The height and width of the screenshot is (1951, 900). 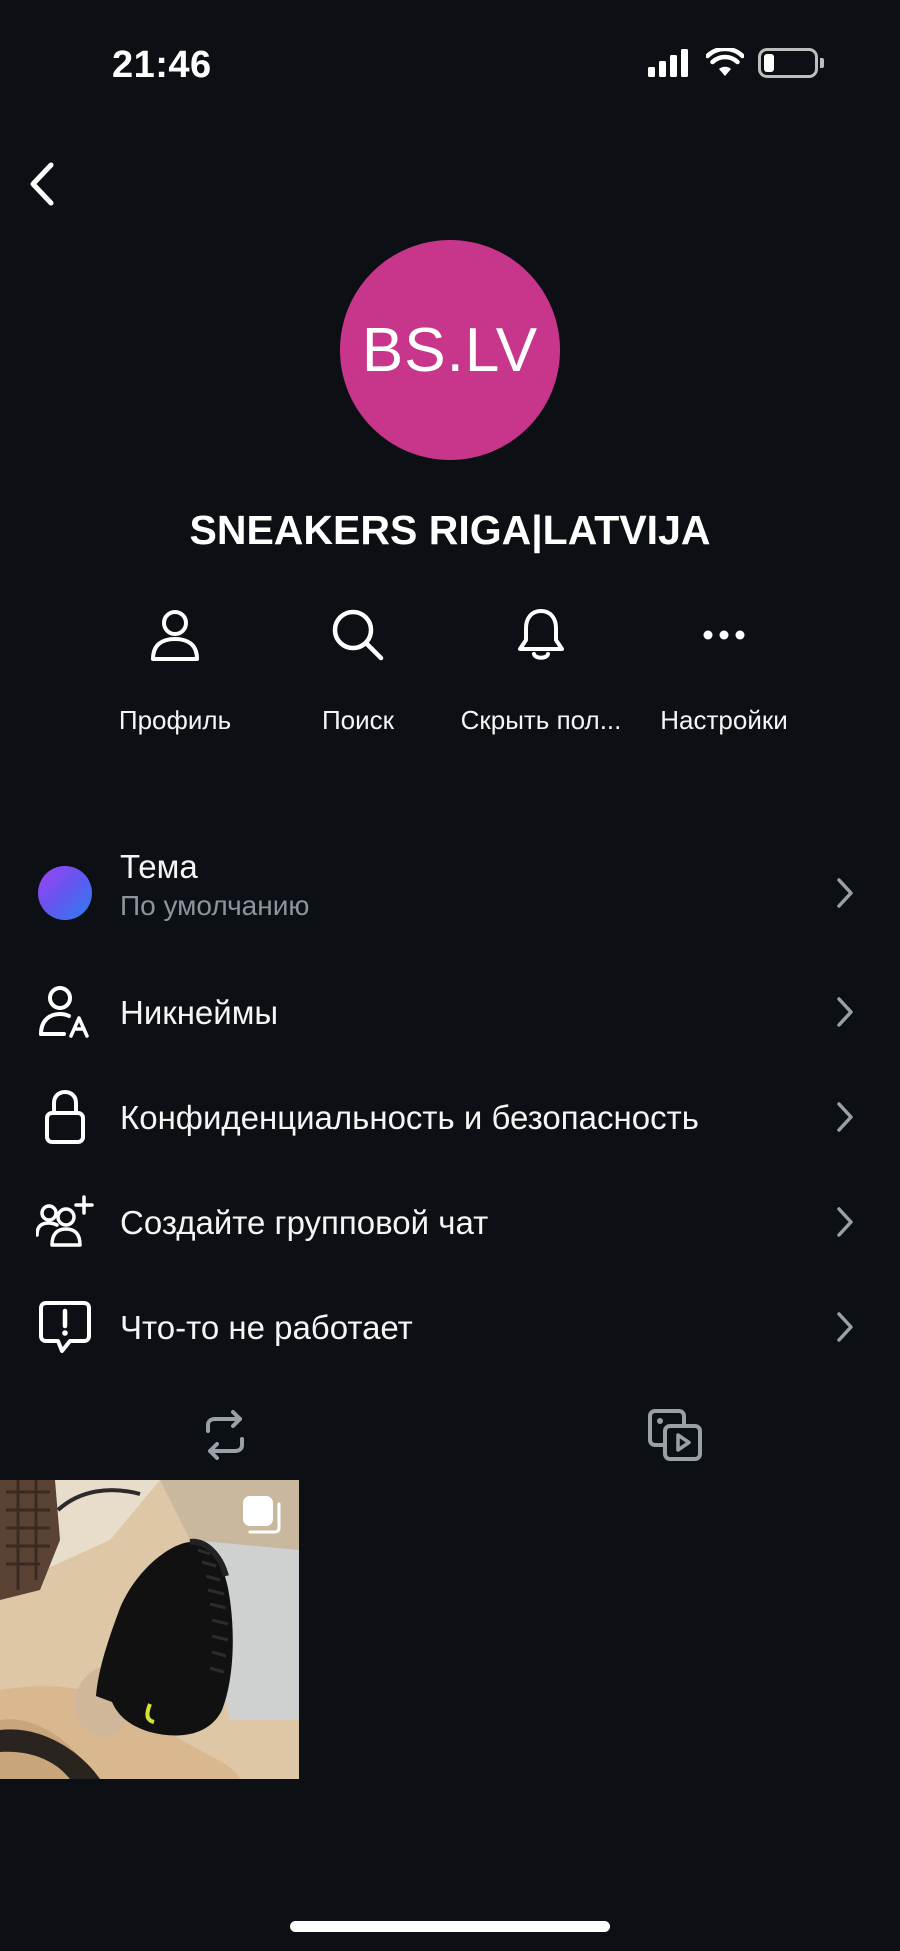 I want to click on profile-name: SNEAKERS RIGA|LATVIJA, so click(x=450, y=530).